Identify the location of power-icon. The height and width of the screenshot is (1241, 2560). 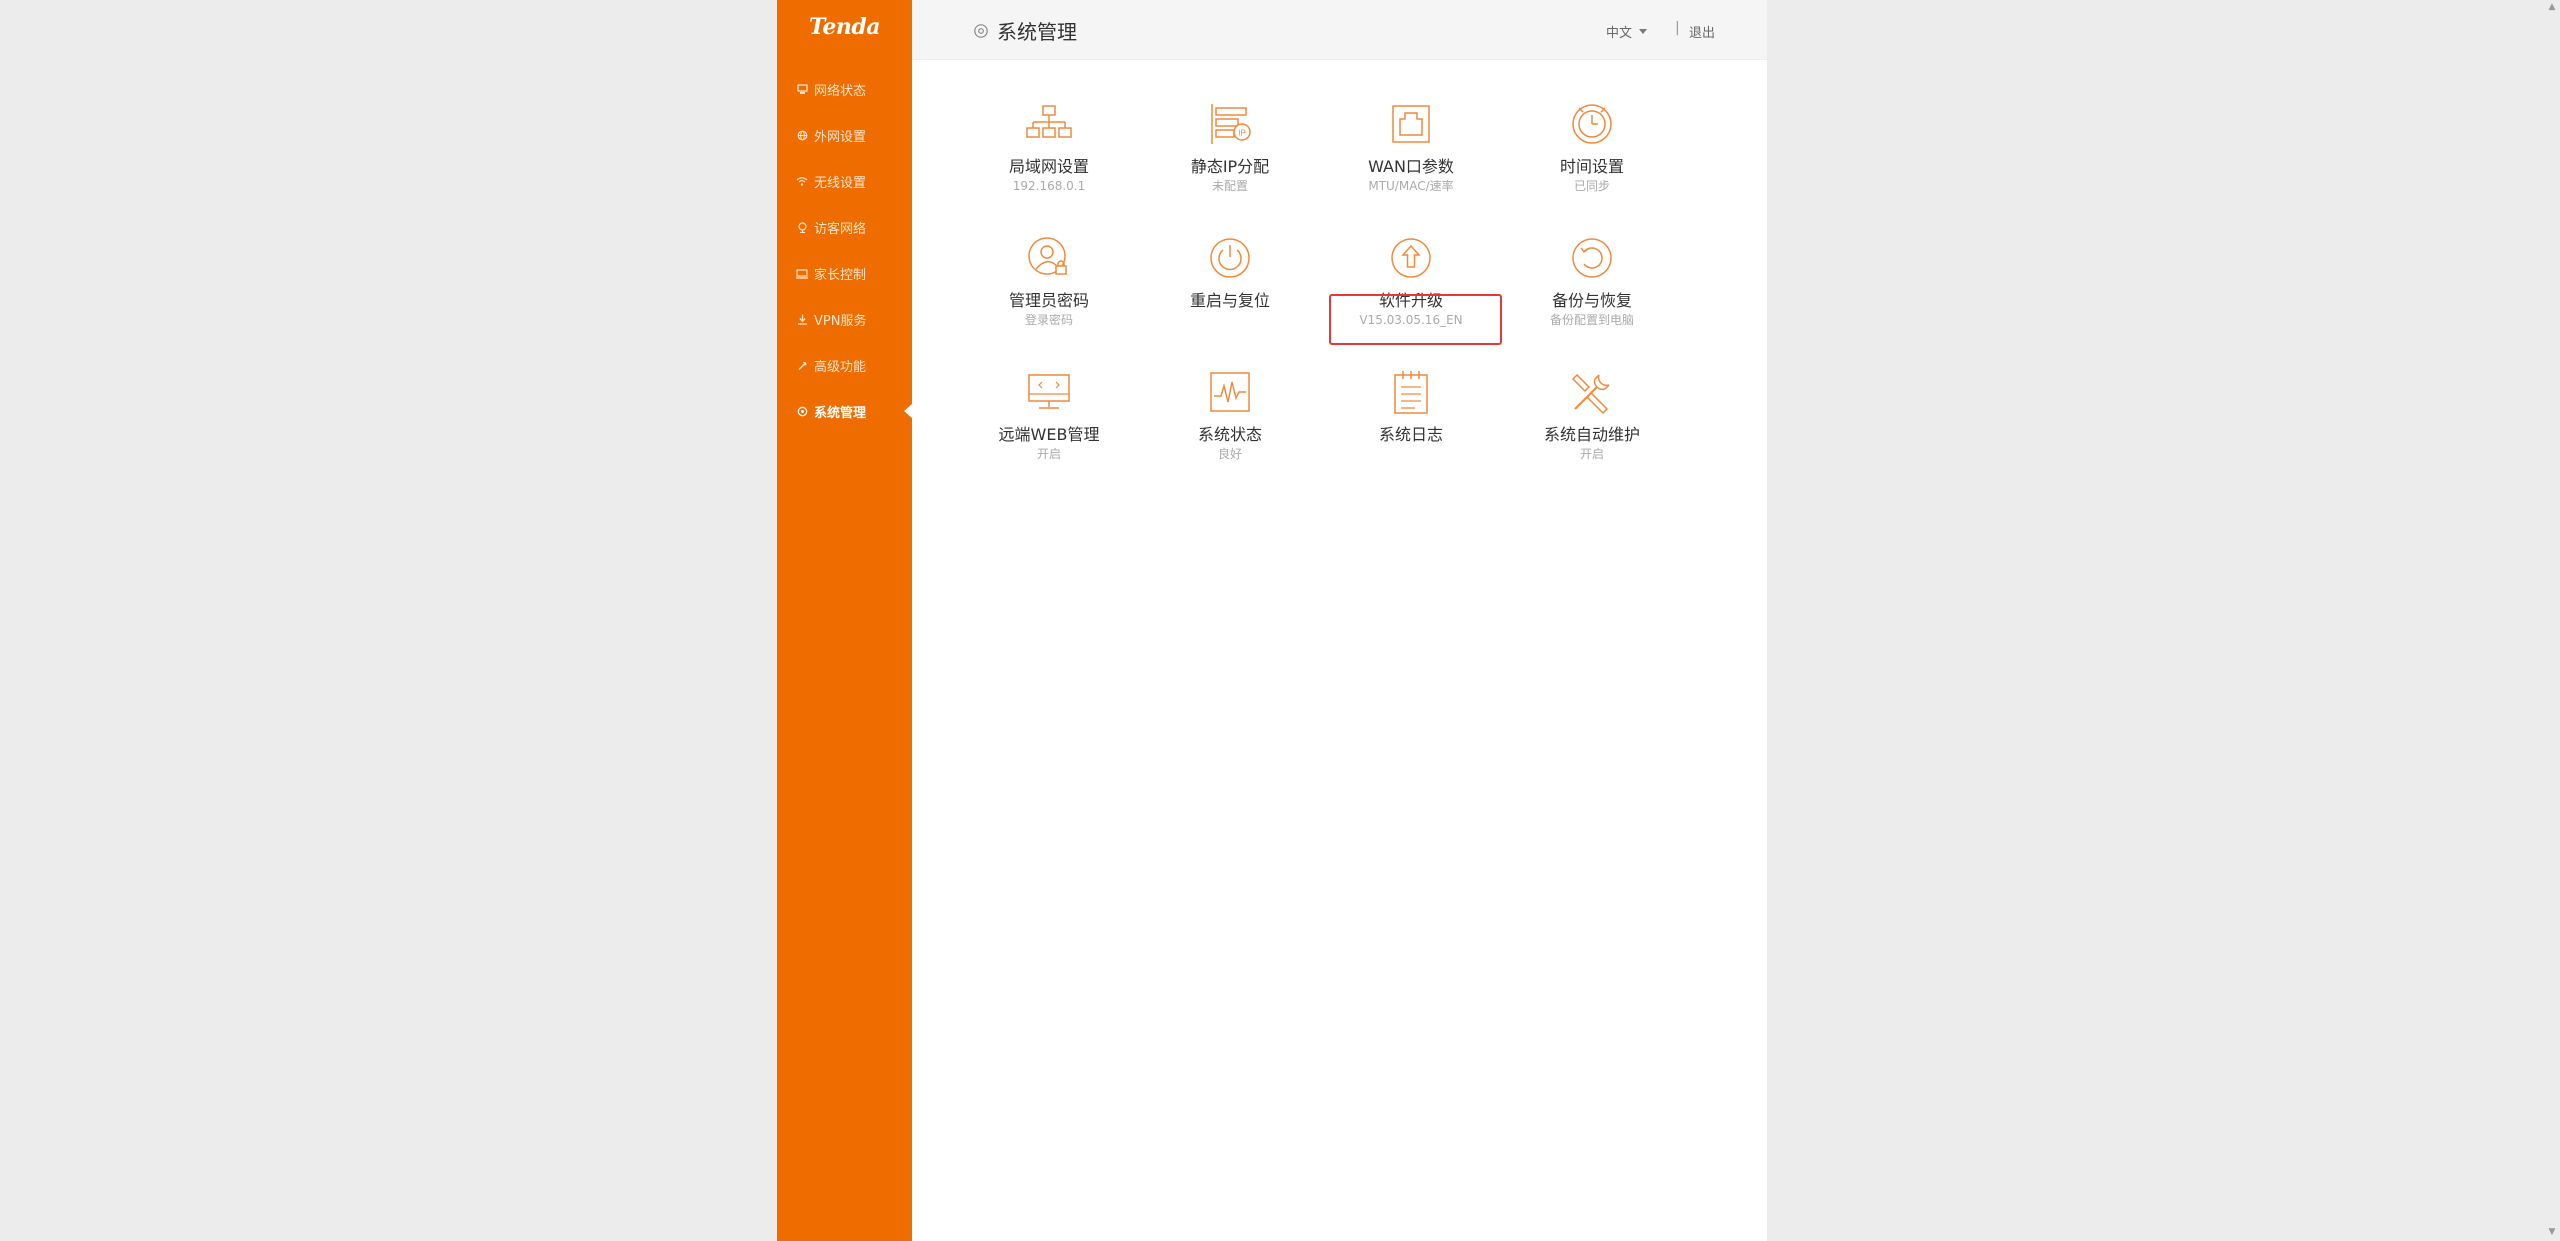
(1230, 258).